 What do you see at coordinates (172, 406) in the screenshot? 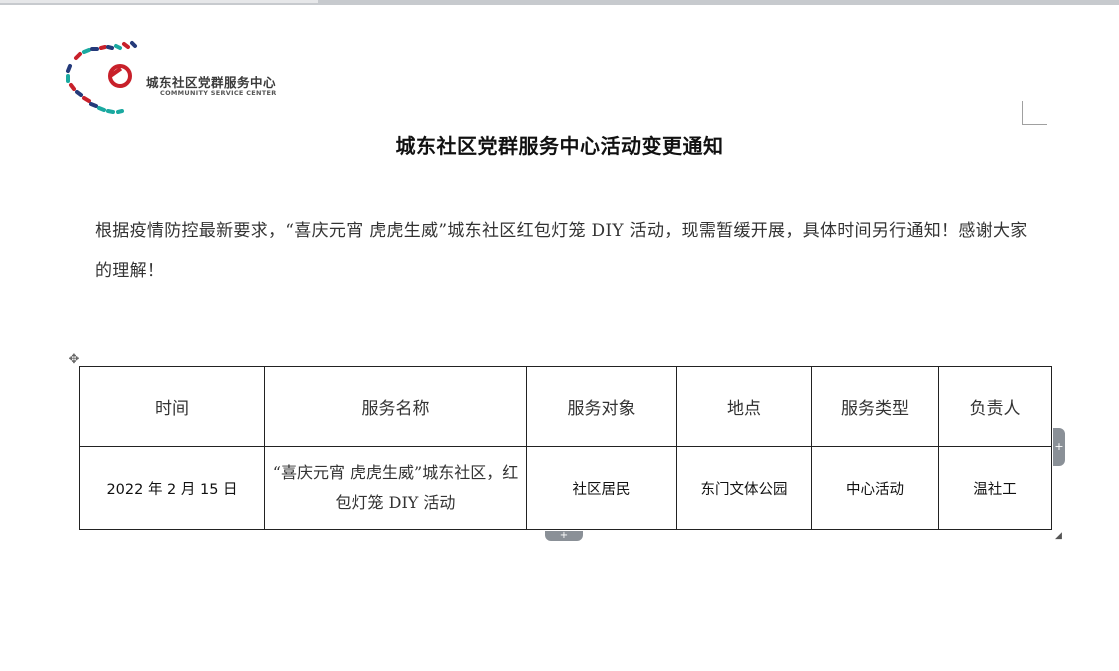
I see `header-time: 时间` at bounding box center [172, 406].